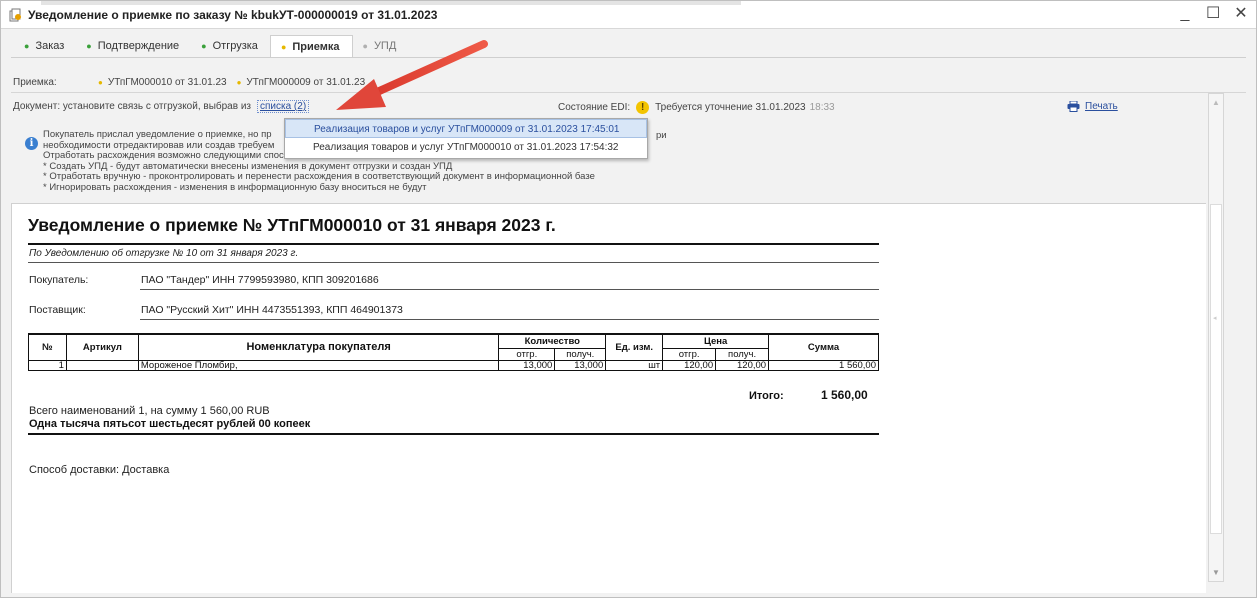 The image size is (1257, 598). Describe the element at coordinates (1185, 14) in the screenshot. I see `minimize-button: _` at that location.